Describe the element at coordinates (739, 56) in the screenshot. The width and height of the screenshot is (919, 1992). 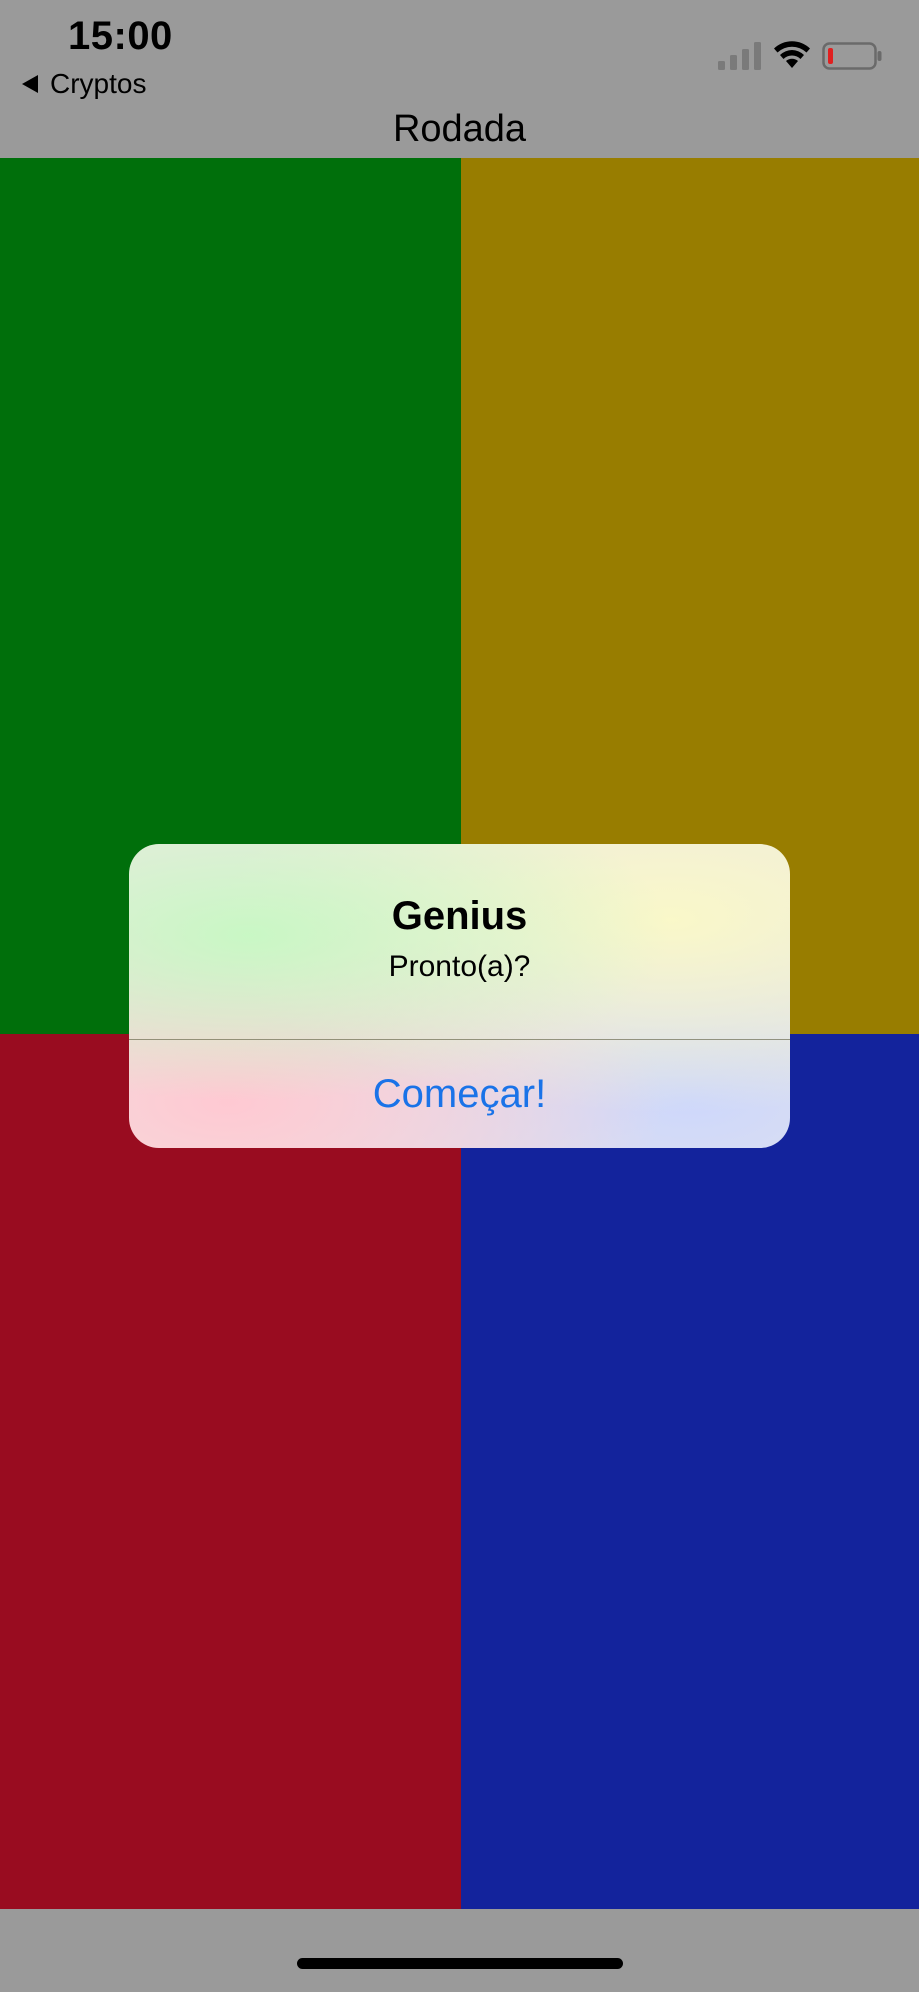
I see `cellular-signal-icon` at that location.